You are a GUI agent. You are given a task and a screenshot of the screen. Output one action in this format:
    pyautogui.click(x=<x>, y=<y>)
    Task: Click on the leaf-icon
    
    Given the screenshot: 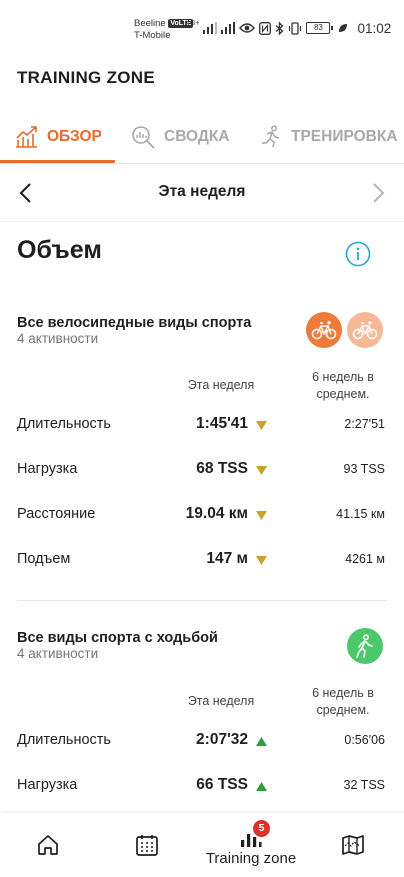 What is the action you would take?
    pyautogui.click(x=343, y=28)
    